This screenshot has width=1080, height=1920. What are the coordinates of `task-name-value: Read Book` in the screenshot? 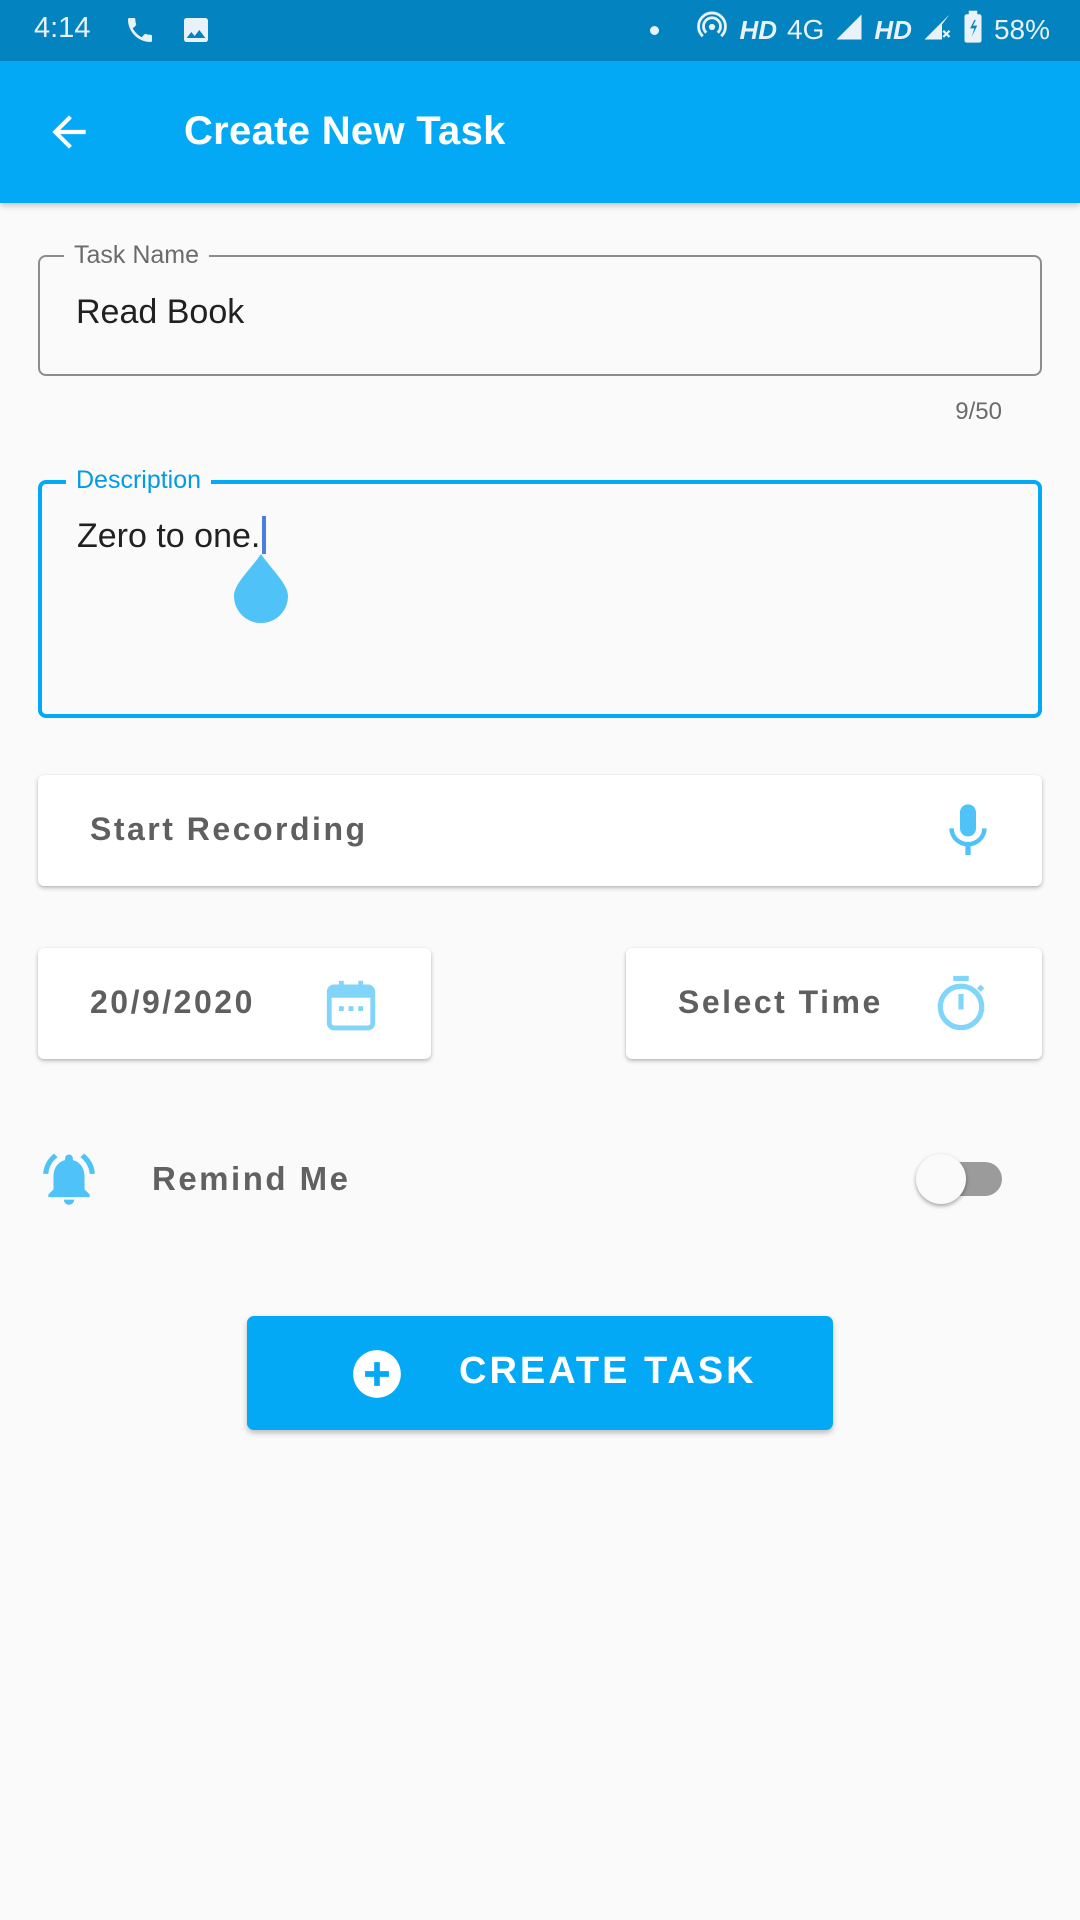 It's located at (160, 312).